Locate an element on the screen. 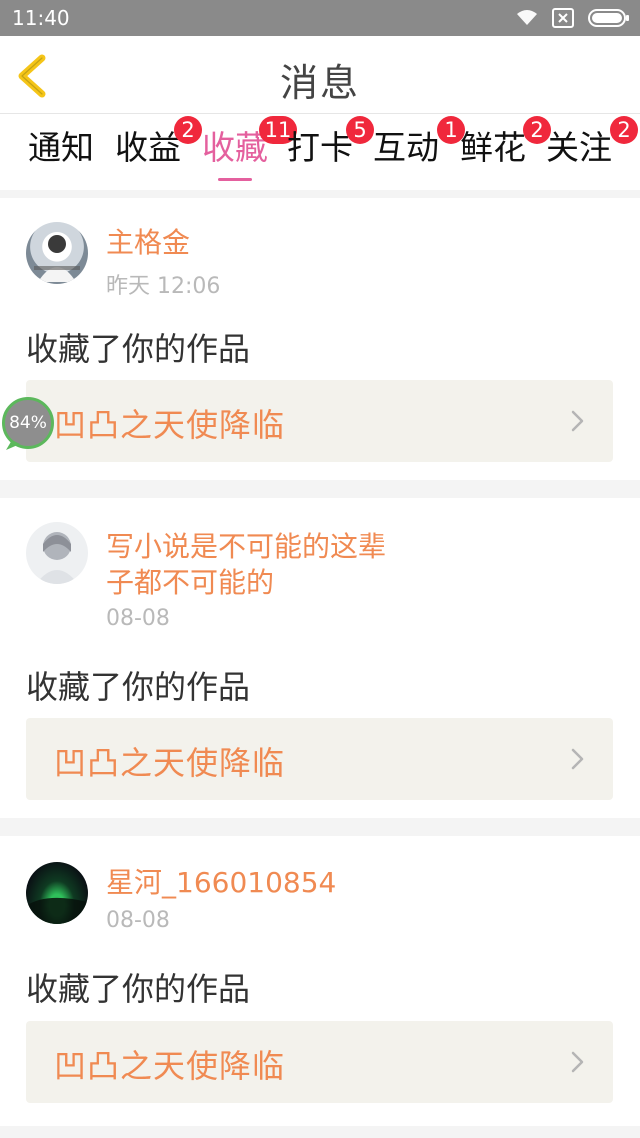  tab-earnings: 收益 2 is located at coordinates (157, 150).